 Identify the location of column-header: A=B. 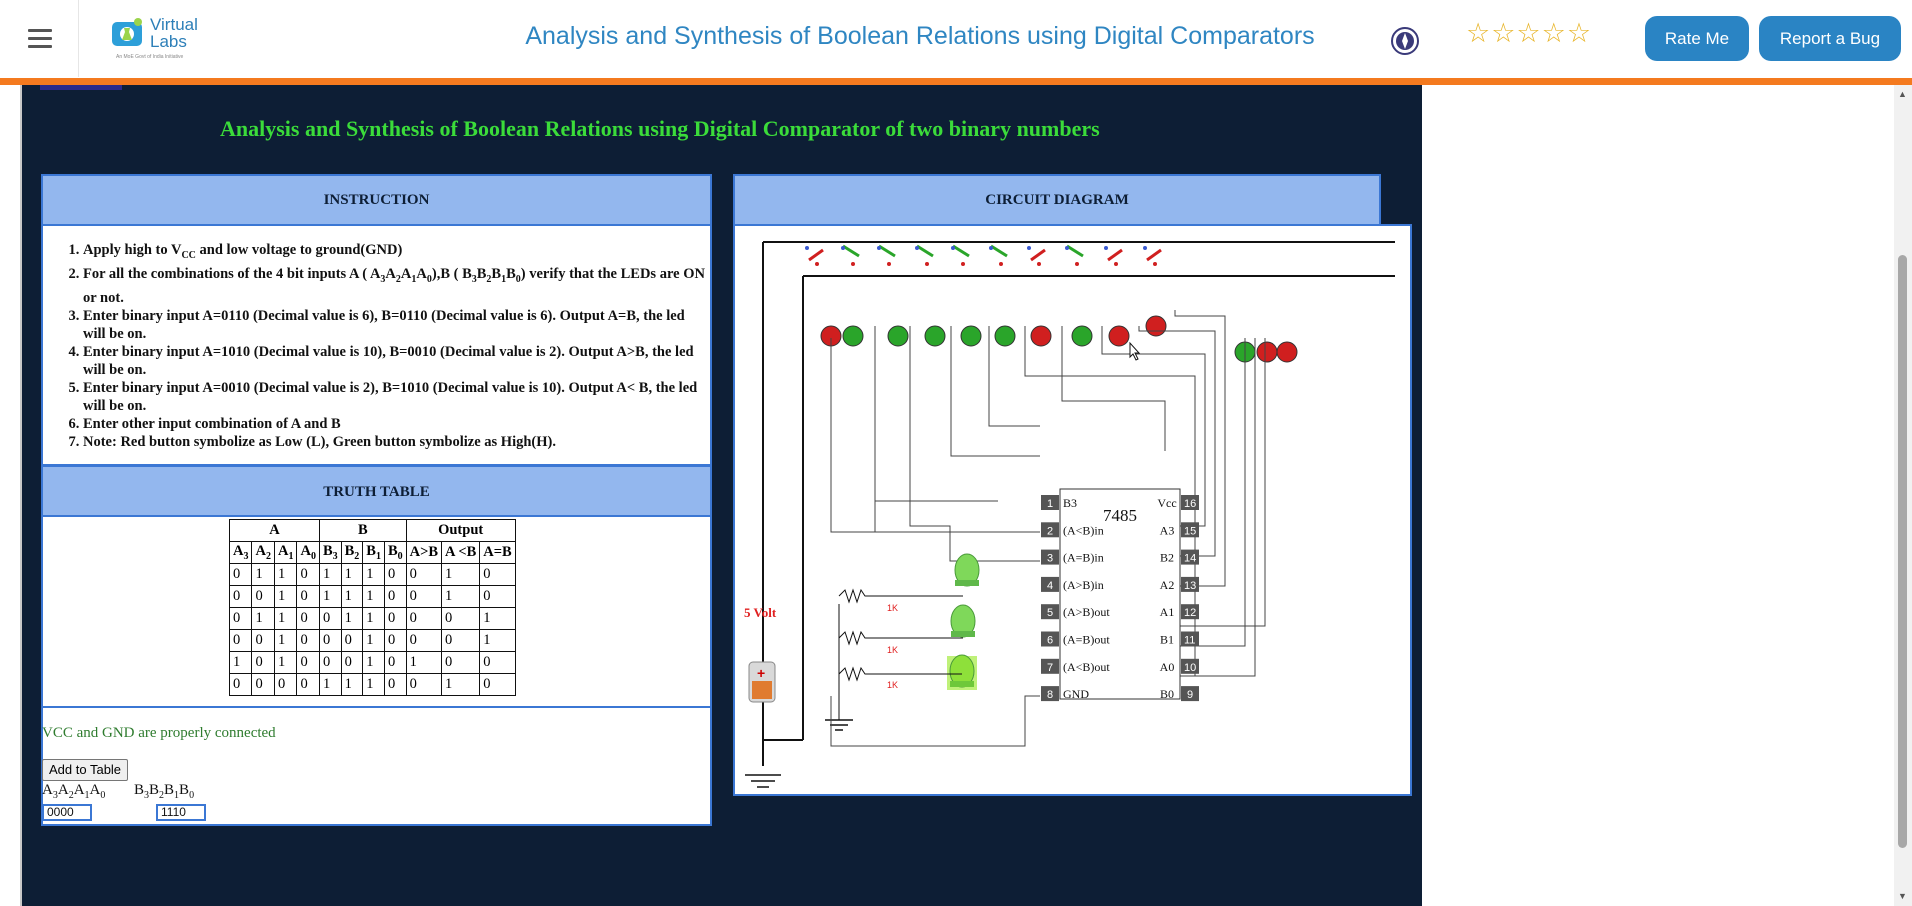
(497, 552).